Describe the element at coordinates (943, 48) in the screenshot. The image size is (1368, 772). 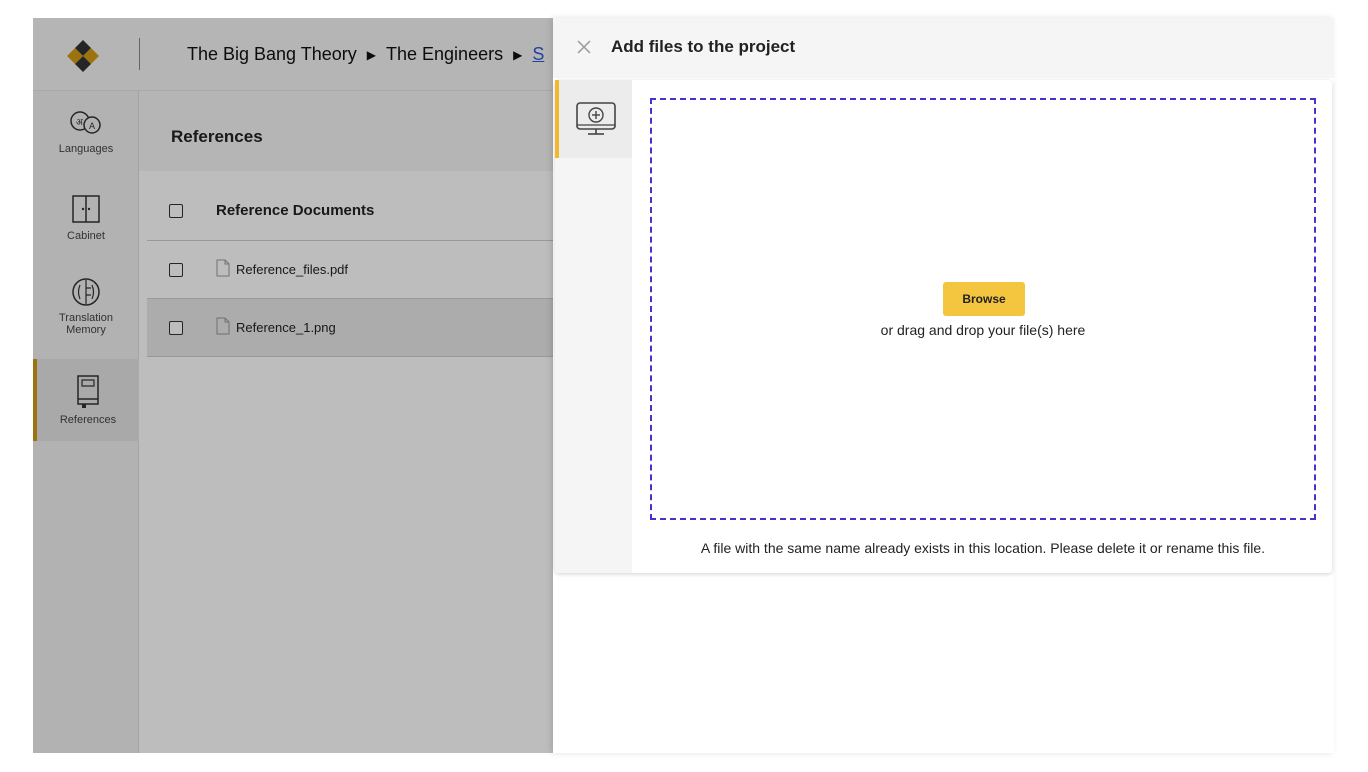
I see `panel-header: Add files to the project` at that location.